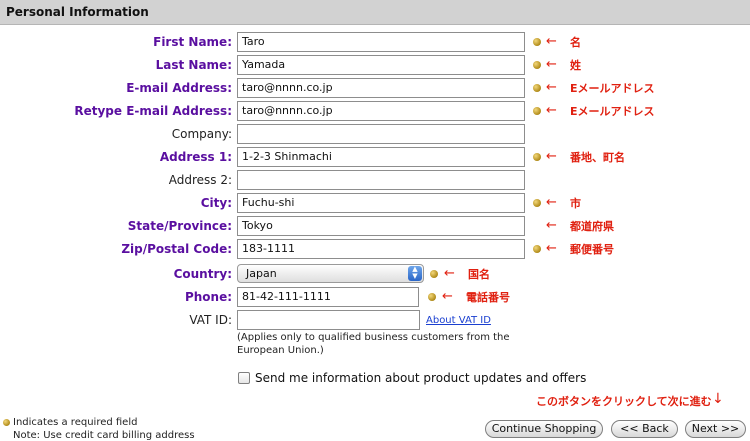 This screenshot has height=441, width=750. I want to click on phone-row: Phone: 81-42-111-1111 ← 電話番号, so click(375, 298).